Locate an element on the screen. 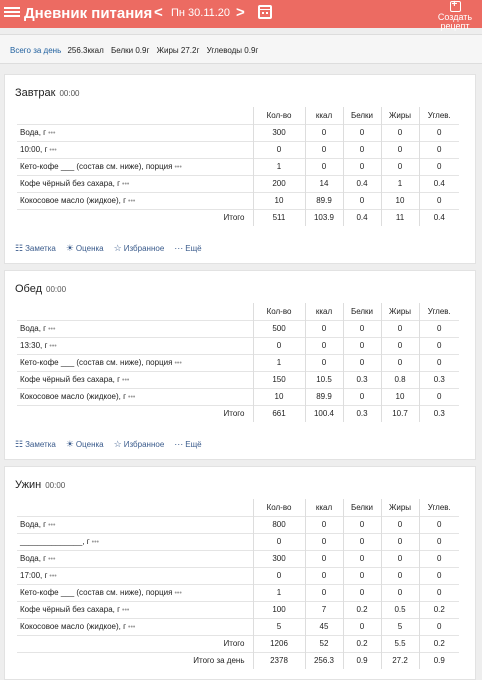 Image resolution: width=482 pixels, height=680 pixels. cell-kcal: 0 is located at coordinates (323, 149).